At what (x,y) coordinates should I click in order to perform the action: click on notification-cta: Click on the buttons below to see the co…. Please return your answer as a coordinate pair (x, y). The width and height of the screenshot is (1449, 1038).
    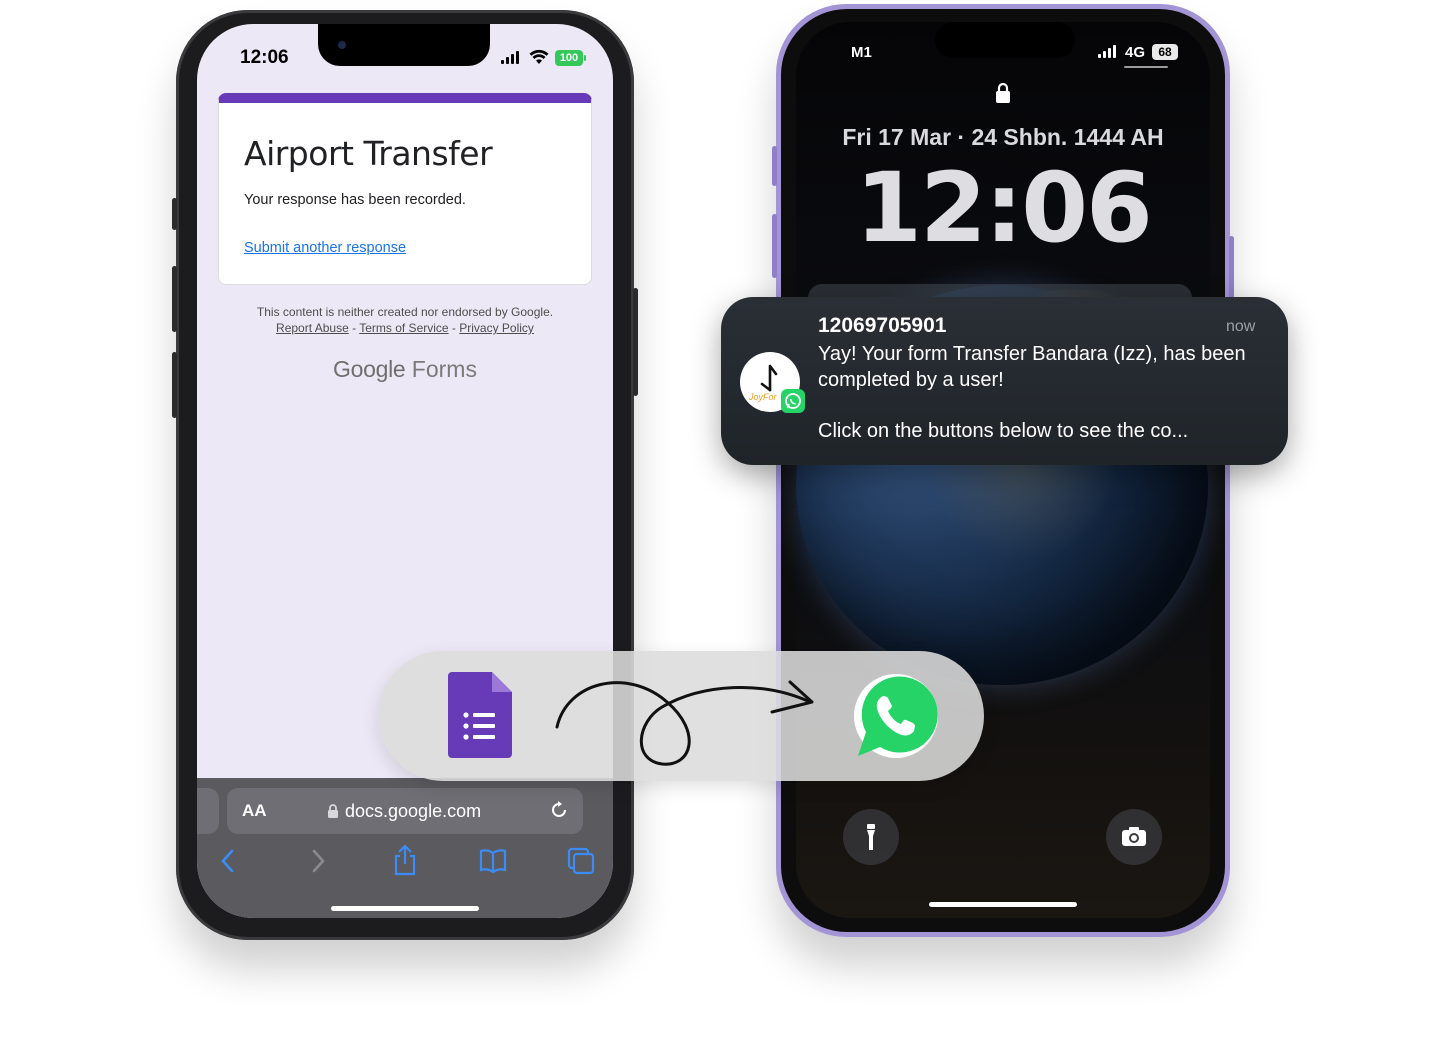
    Looking at the image, I should click on (1003, 431).